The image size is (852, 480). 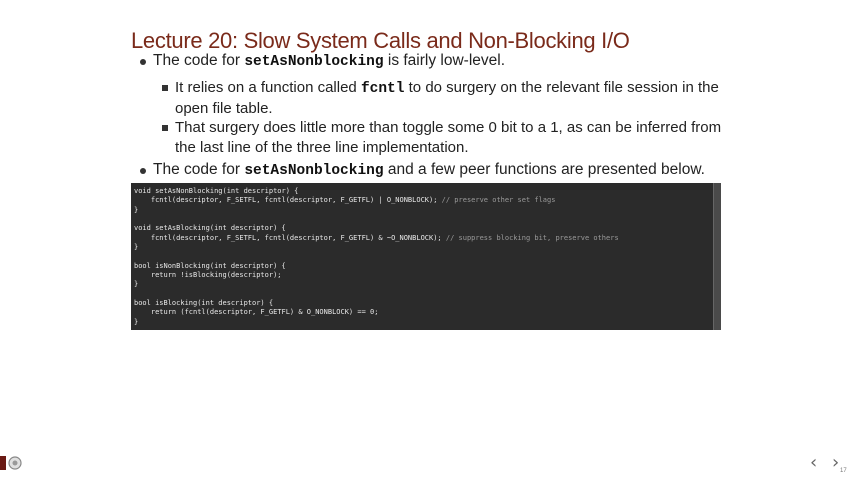 I want to click on presenter-logo-icon, so click(x=11, y=463).